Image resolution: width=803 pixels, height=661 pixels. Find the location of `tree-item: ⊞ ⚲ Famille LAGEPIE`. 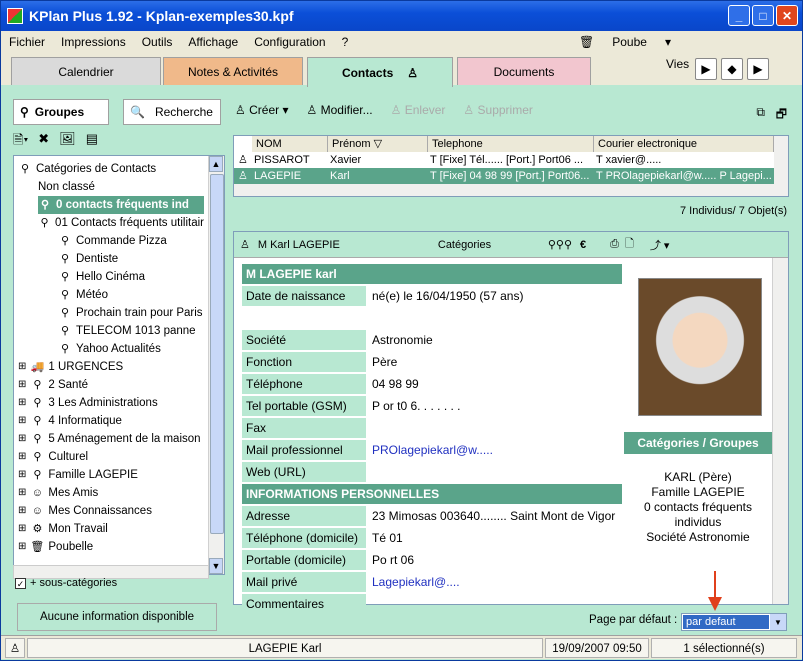

tree-item: ⊞ ⚲ Famille LAGEPIE is located at coordinates (111, 475).